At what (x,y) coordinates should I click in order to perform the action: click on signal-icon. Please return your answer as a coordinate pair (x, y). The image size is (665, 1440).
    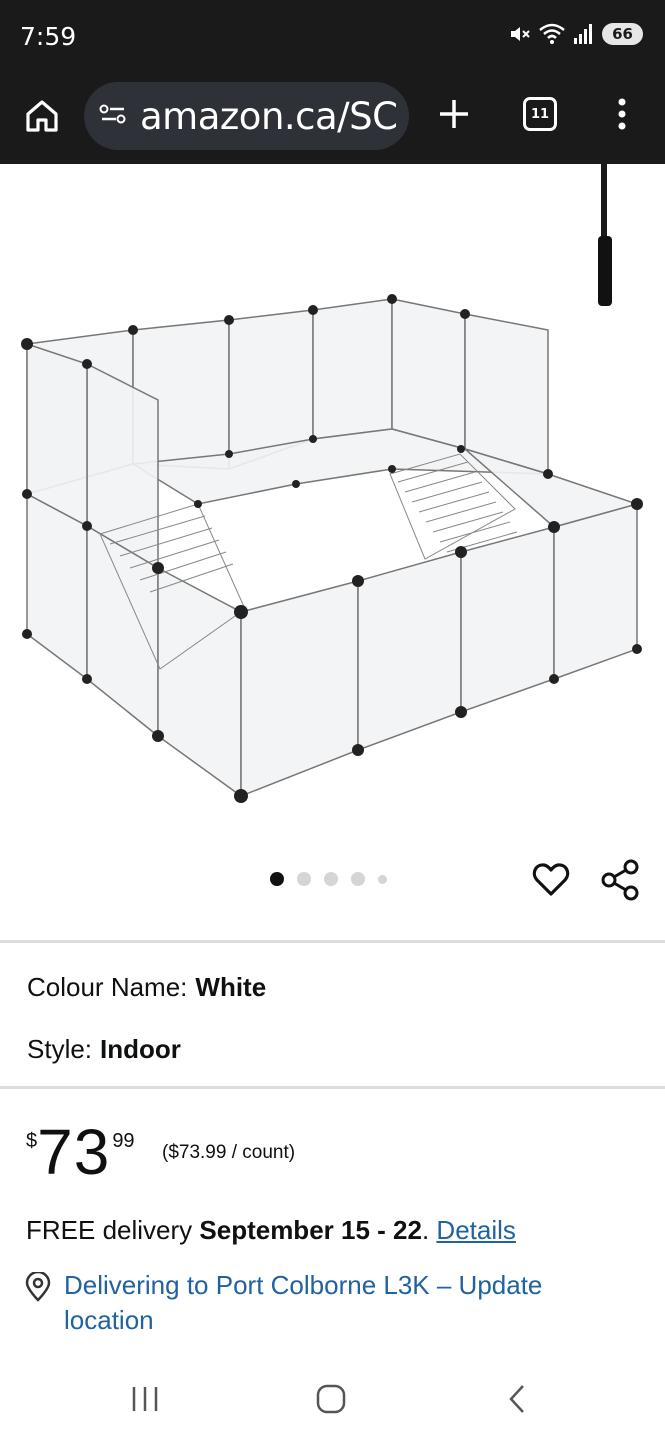
    Looking at the image, I should click on (584, 34).